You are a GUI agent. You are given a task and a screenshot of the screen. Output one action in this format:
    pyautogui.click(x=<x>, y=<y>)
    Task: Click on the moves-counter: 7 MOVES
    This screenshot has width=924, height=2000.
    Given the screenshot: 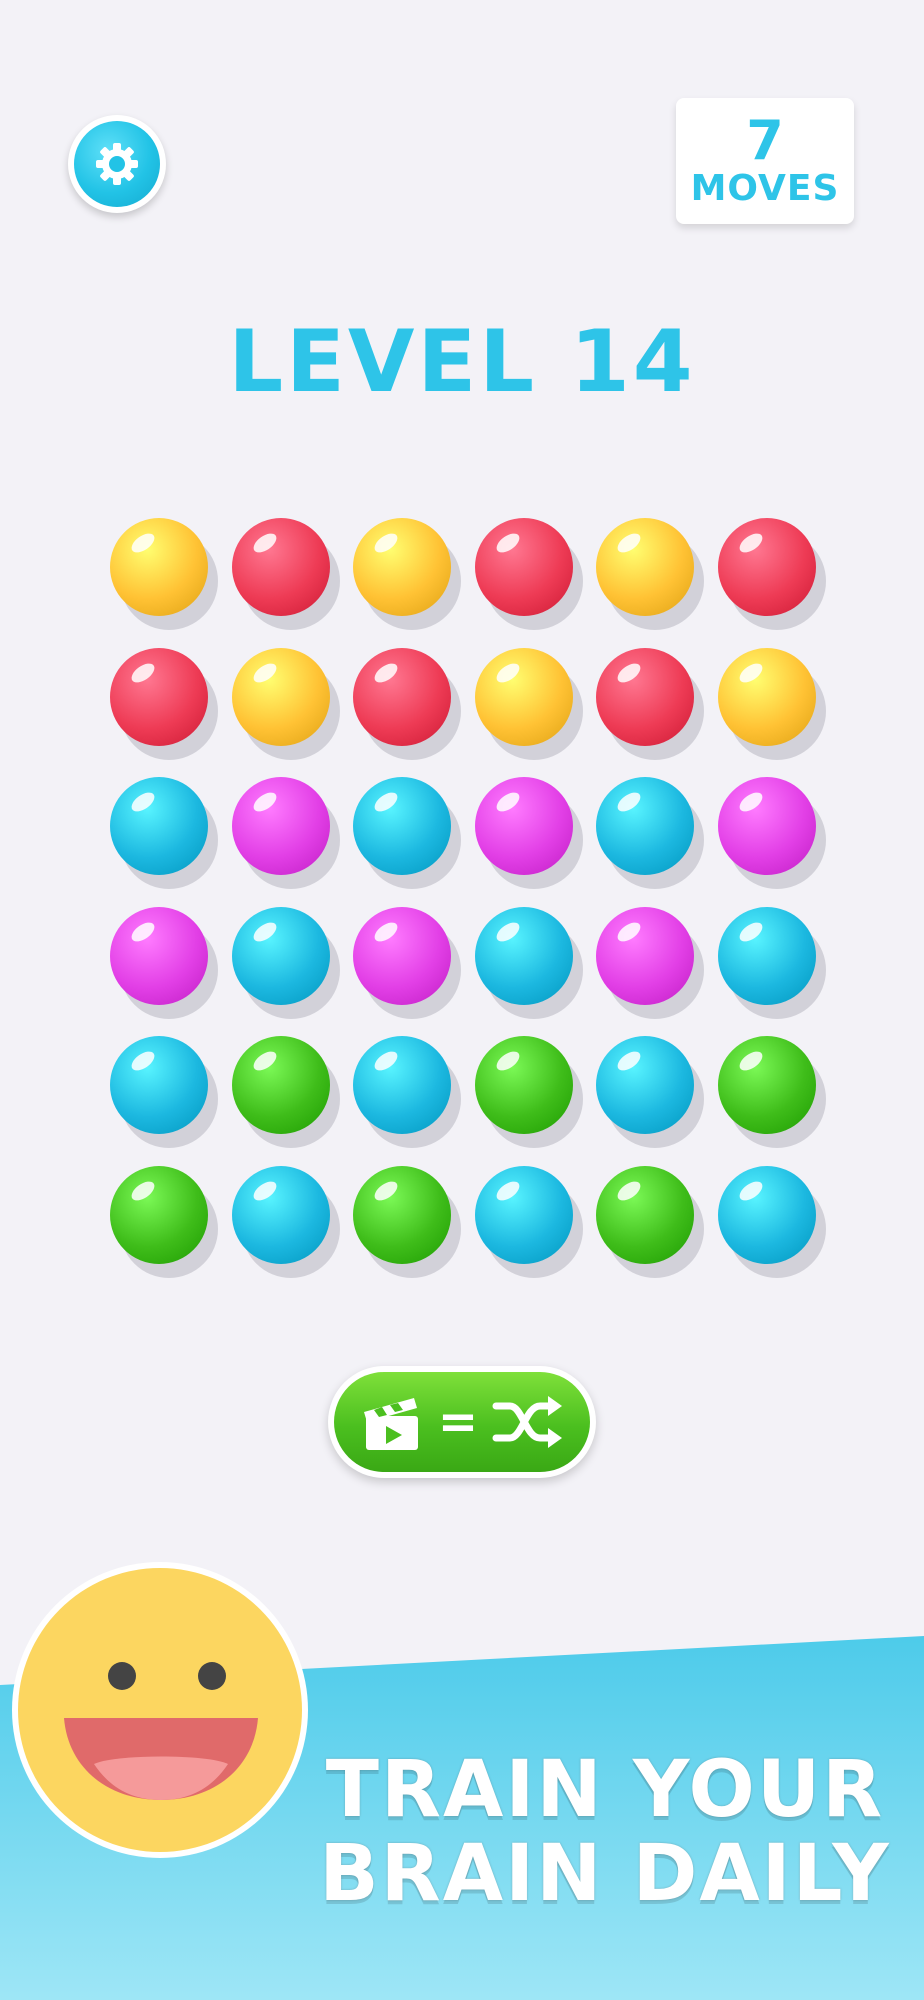 What is the action you would take?
    pyautogui.click(x=765, y=161)
    